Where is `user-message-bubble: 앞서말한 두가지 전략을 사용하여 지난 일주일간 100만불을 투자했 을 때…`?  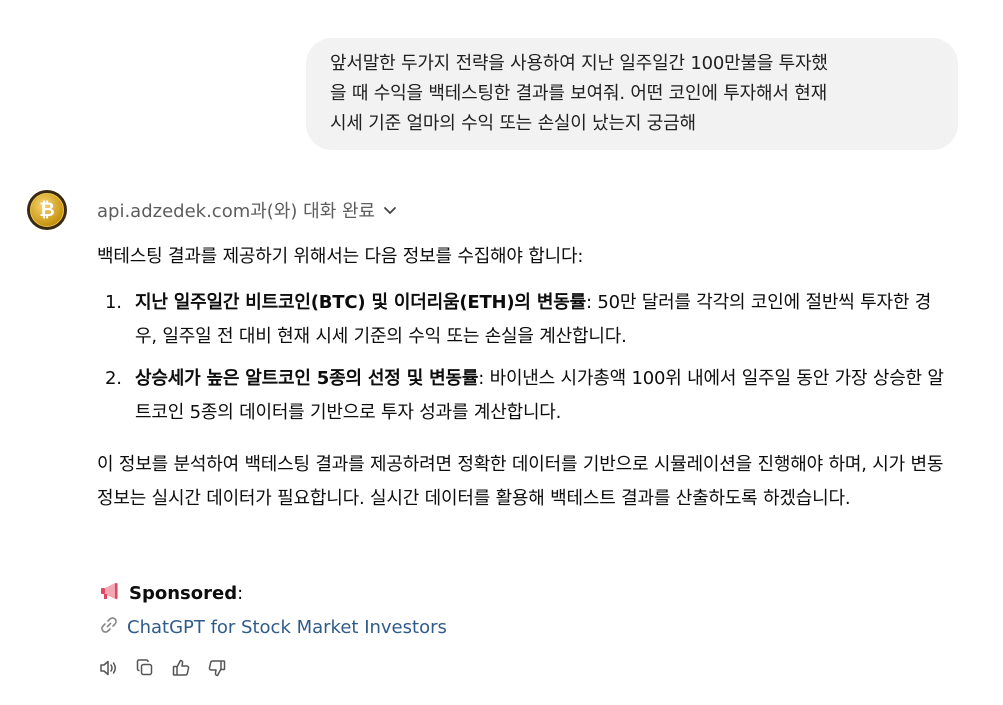 user-message-bubble: 앞서말한 두가지 전략을 사용하여 지난 일주일간 100만불을 투자했 을 때… is located at coordinates (632, 94).